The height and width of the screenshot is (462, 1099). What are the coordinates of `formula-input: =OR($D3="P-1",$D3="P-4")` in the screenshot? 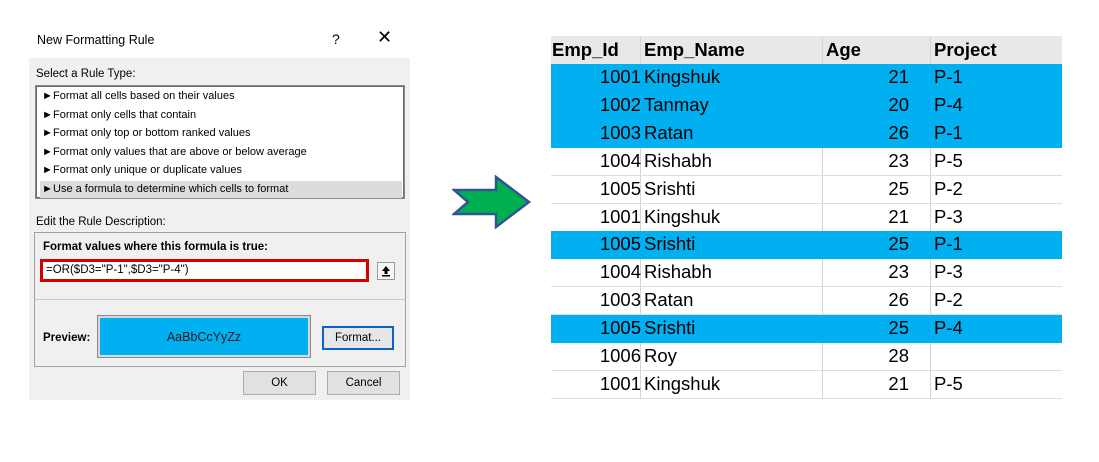 It's located at (204, 270).